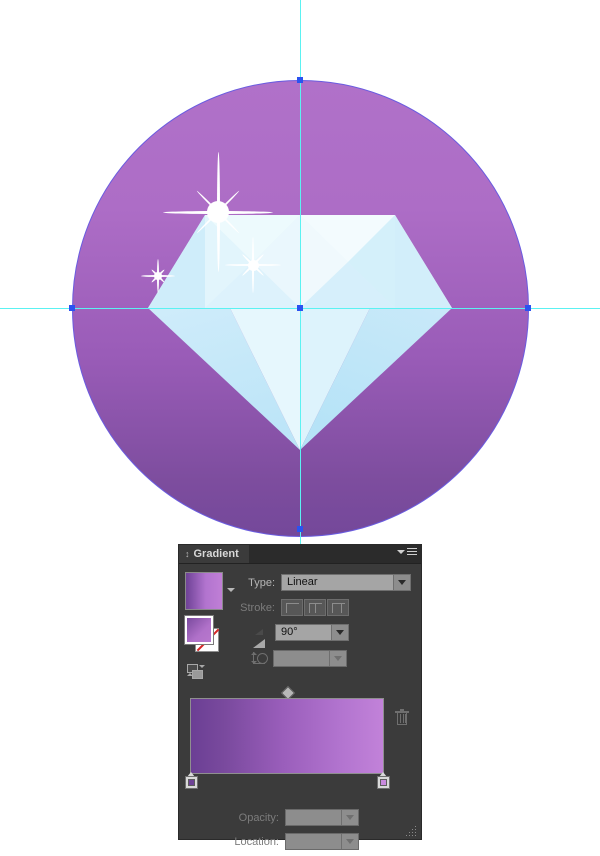 This screenshot has height=856, width=600. What do you see at coordinates (412, 551) in the screenshot?
I see `menu-bars-icon` at bounding box center [412, 551].